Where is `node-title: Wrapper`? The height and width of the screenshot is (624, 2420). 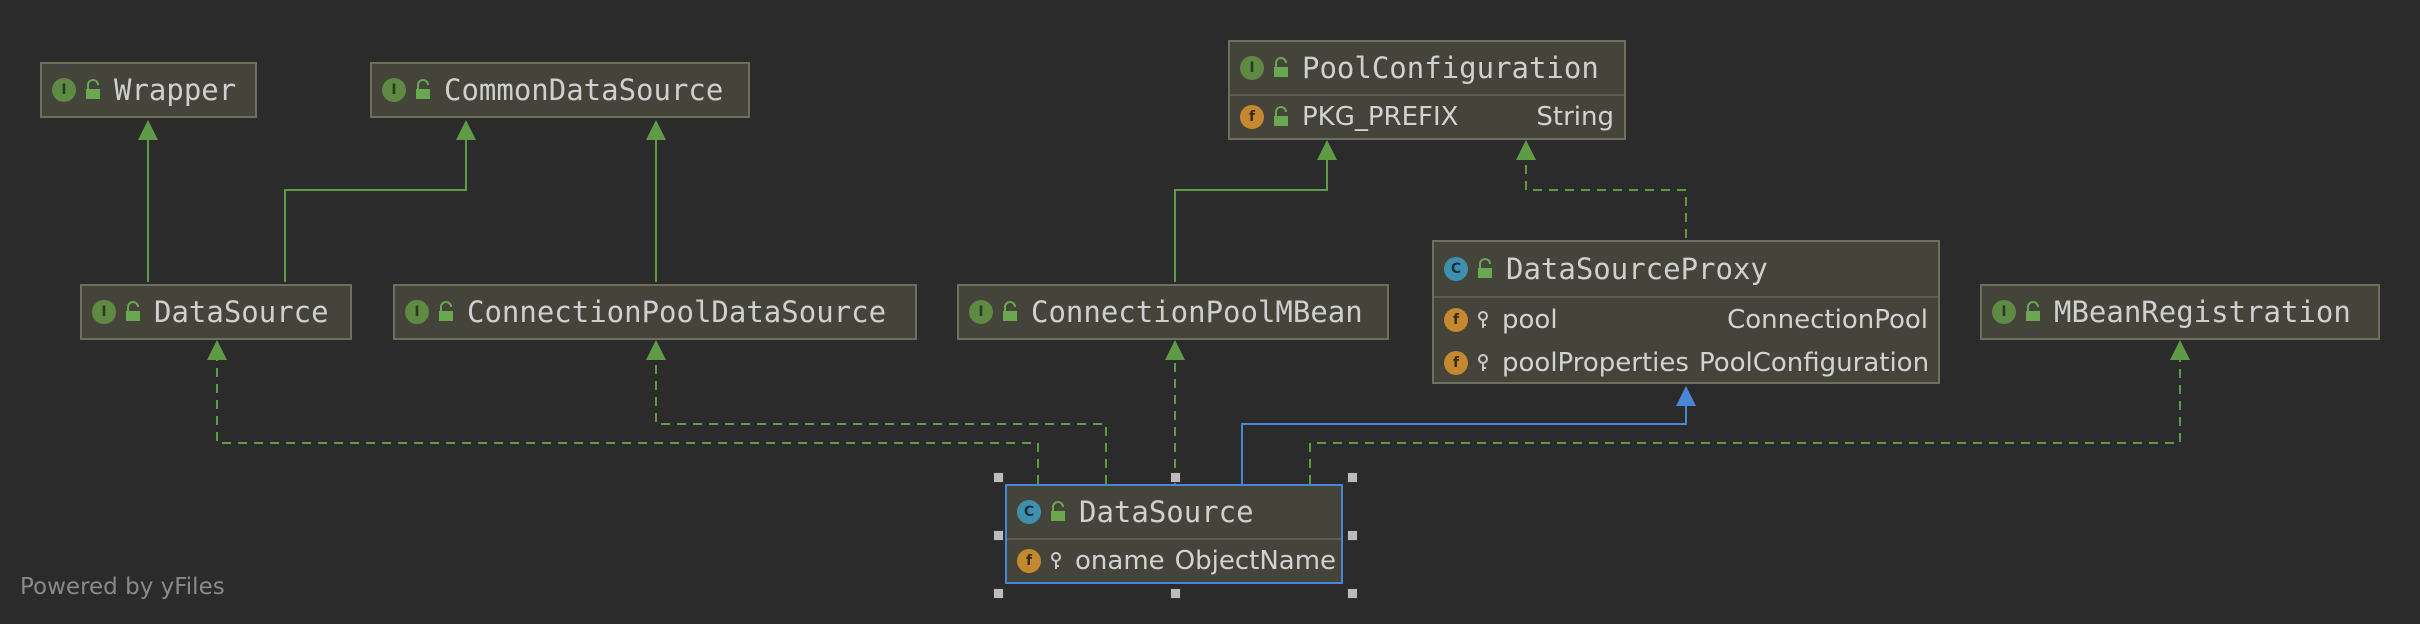
node-title: Wrapper is located at coordinates (175, 90).